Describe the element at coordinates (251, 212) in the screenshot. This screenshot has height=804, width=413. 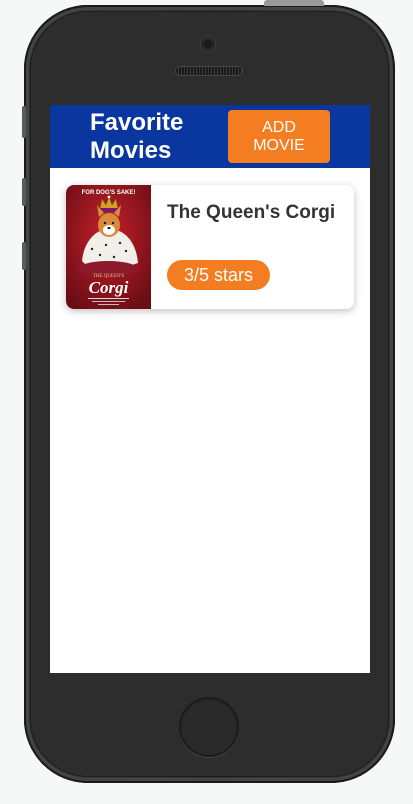
I see `movie-title: The Queen's Corgi` at that location.